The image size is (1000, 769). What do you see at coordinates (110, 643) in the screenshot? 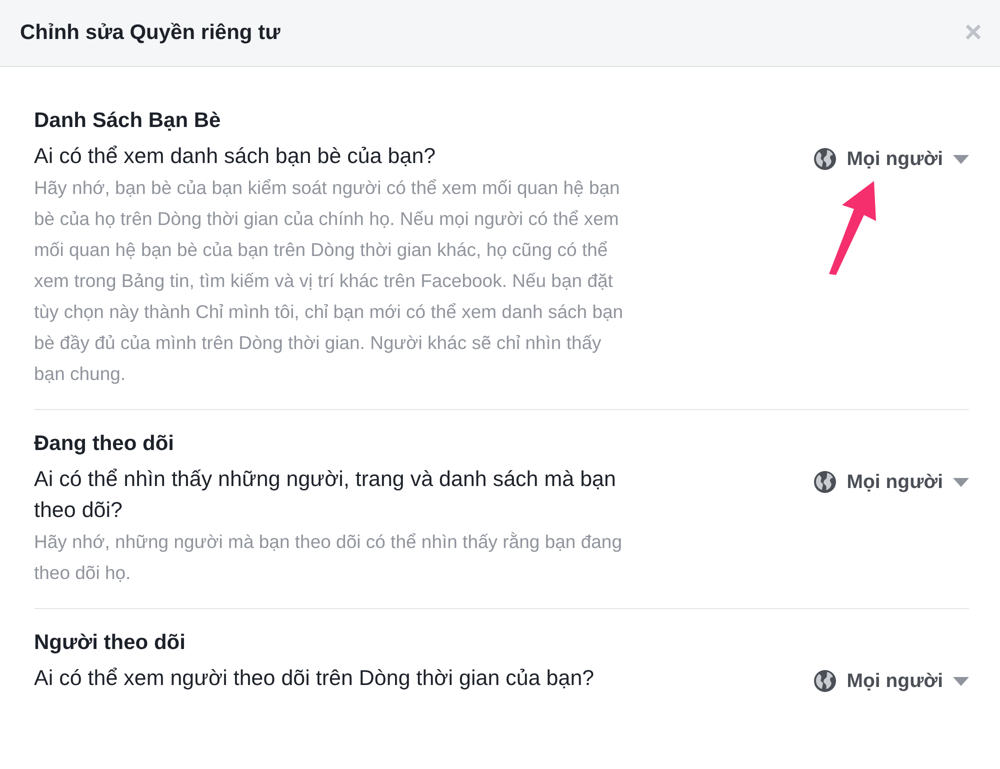
I see `section-title: Người theo dõi` at bounding box center [110, 643].